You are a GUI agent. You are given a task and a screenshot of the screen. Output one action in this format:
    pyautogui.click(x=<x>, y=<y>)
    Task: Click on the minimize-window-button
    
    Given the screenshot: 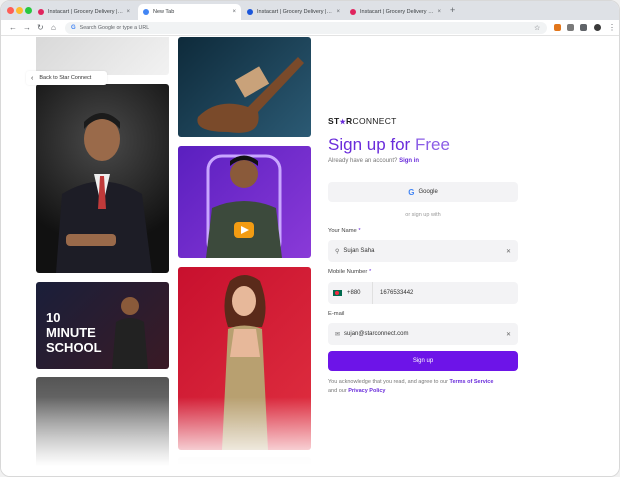 What is the action you would take?
    pyautogui.click(x=19, y=10)
    